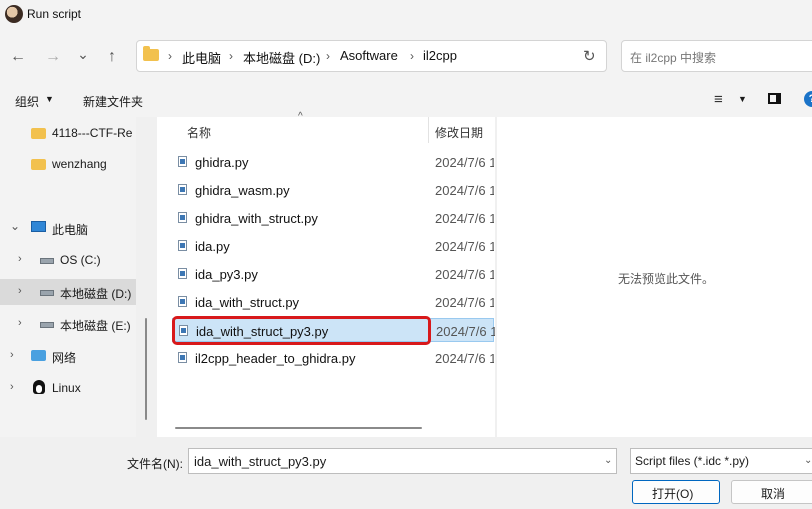 Image resolution: width=812 pixels, height=509 pixels. What do you see at coordinates (301, 330) in the screenshot?
I see `annotation-highlight-box` at bounding box center [301, 330].